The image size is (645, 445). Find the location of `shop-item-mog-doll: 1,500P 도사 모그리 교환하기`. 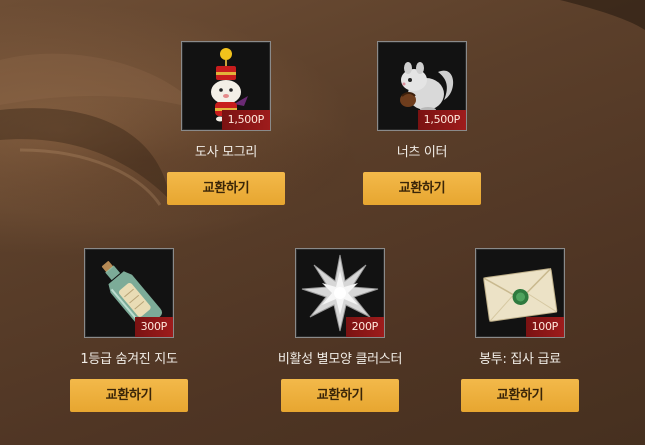

shop-item-mog-doll: 1,500P 도사 모그리 교환하기 is located at coordinates (226, 123).